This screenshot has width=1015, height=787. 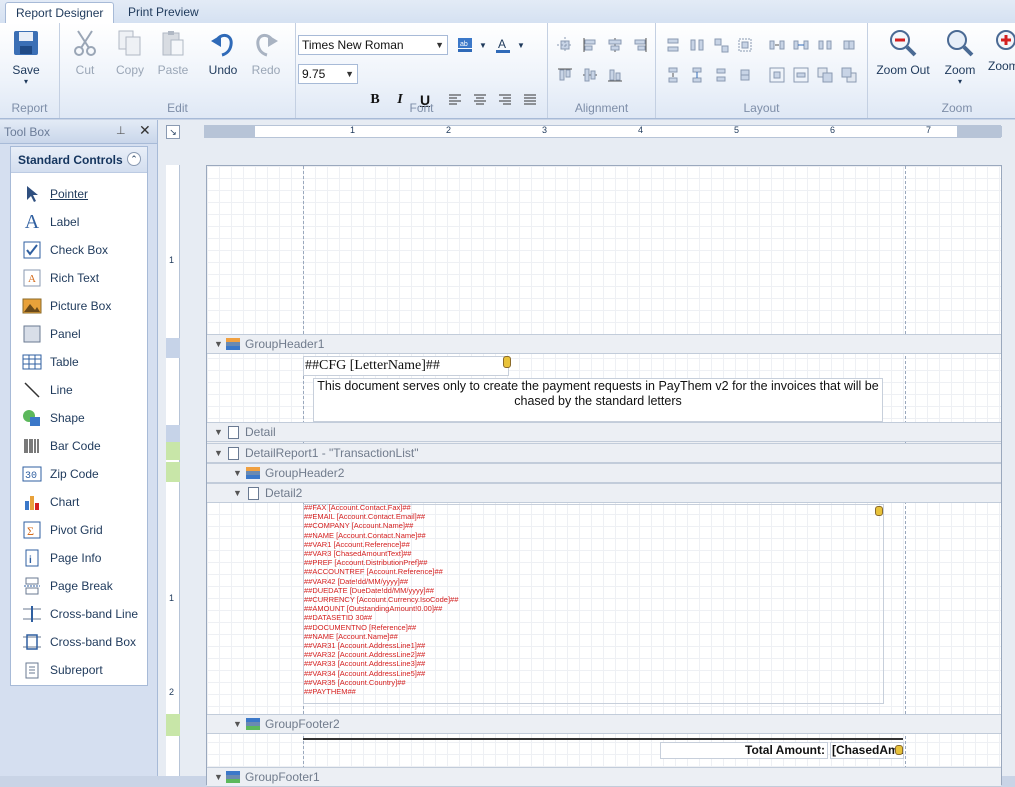 I want to click on toolbox-item-cross-band-line: Cross-band Line, so click(x=84, y=614).